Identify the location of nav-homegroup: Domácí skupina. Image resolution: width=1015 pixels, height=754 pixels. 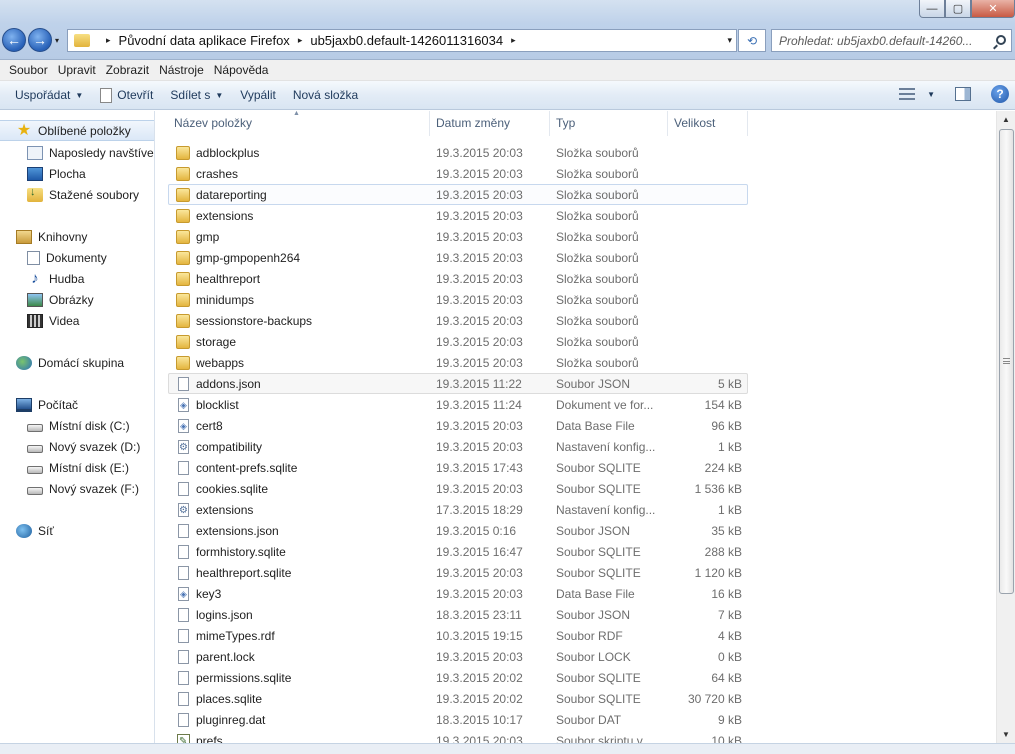
(70, 362).